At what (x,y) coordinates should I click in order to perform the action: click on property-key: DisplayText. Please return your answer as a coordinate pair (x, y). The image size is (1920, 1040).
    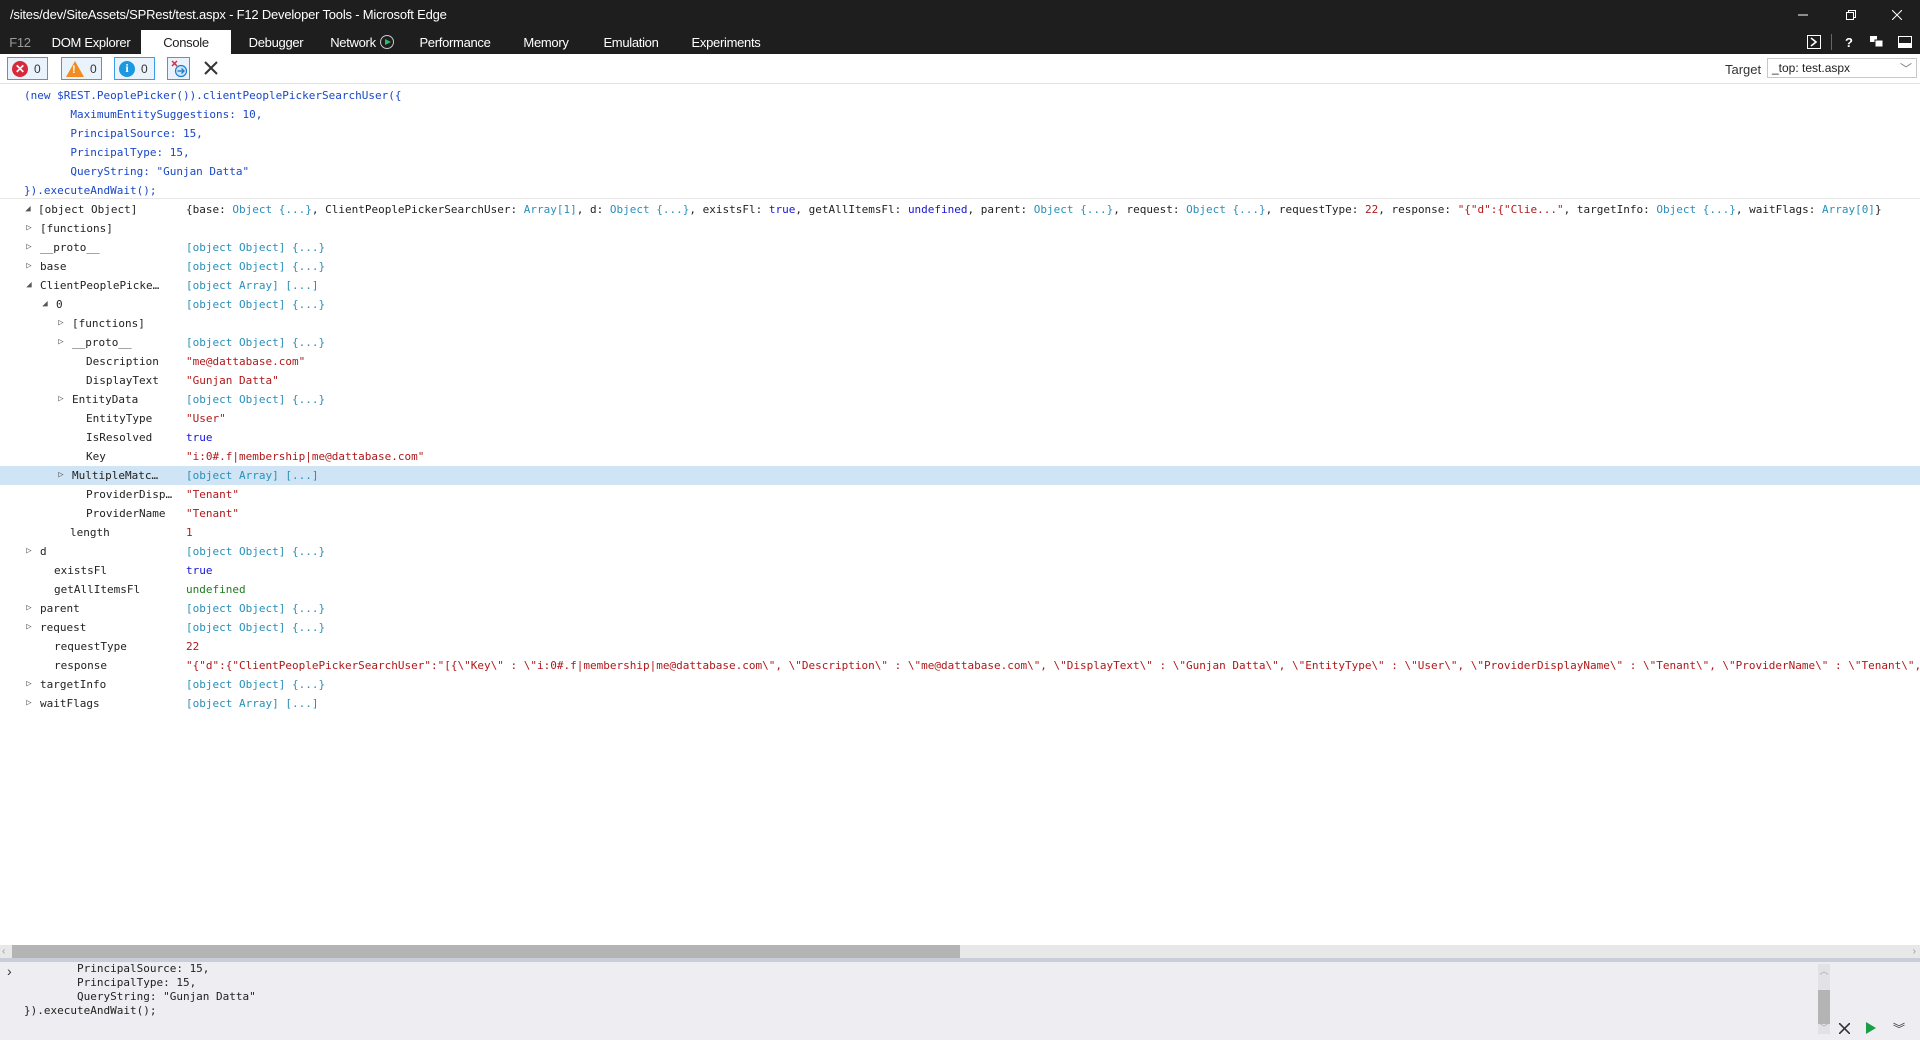
    Looking at the image, I should click on (122, 380).